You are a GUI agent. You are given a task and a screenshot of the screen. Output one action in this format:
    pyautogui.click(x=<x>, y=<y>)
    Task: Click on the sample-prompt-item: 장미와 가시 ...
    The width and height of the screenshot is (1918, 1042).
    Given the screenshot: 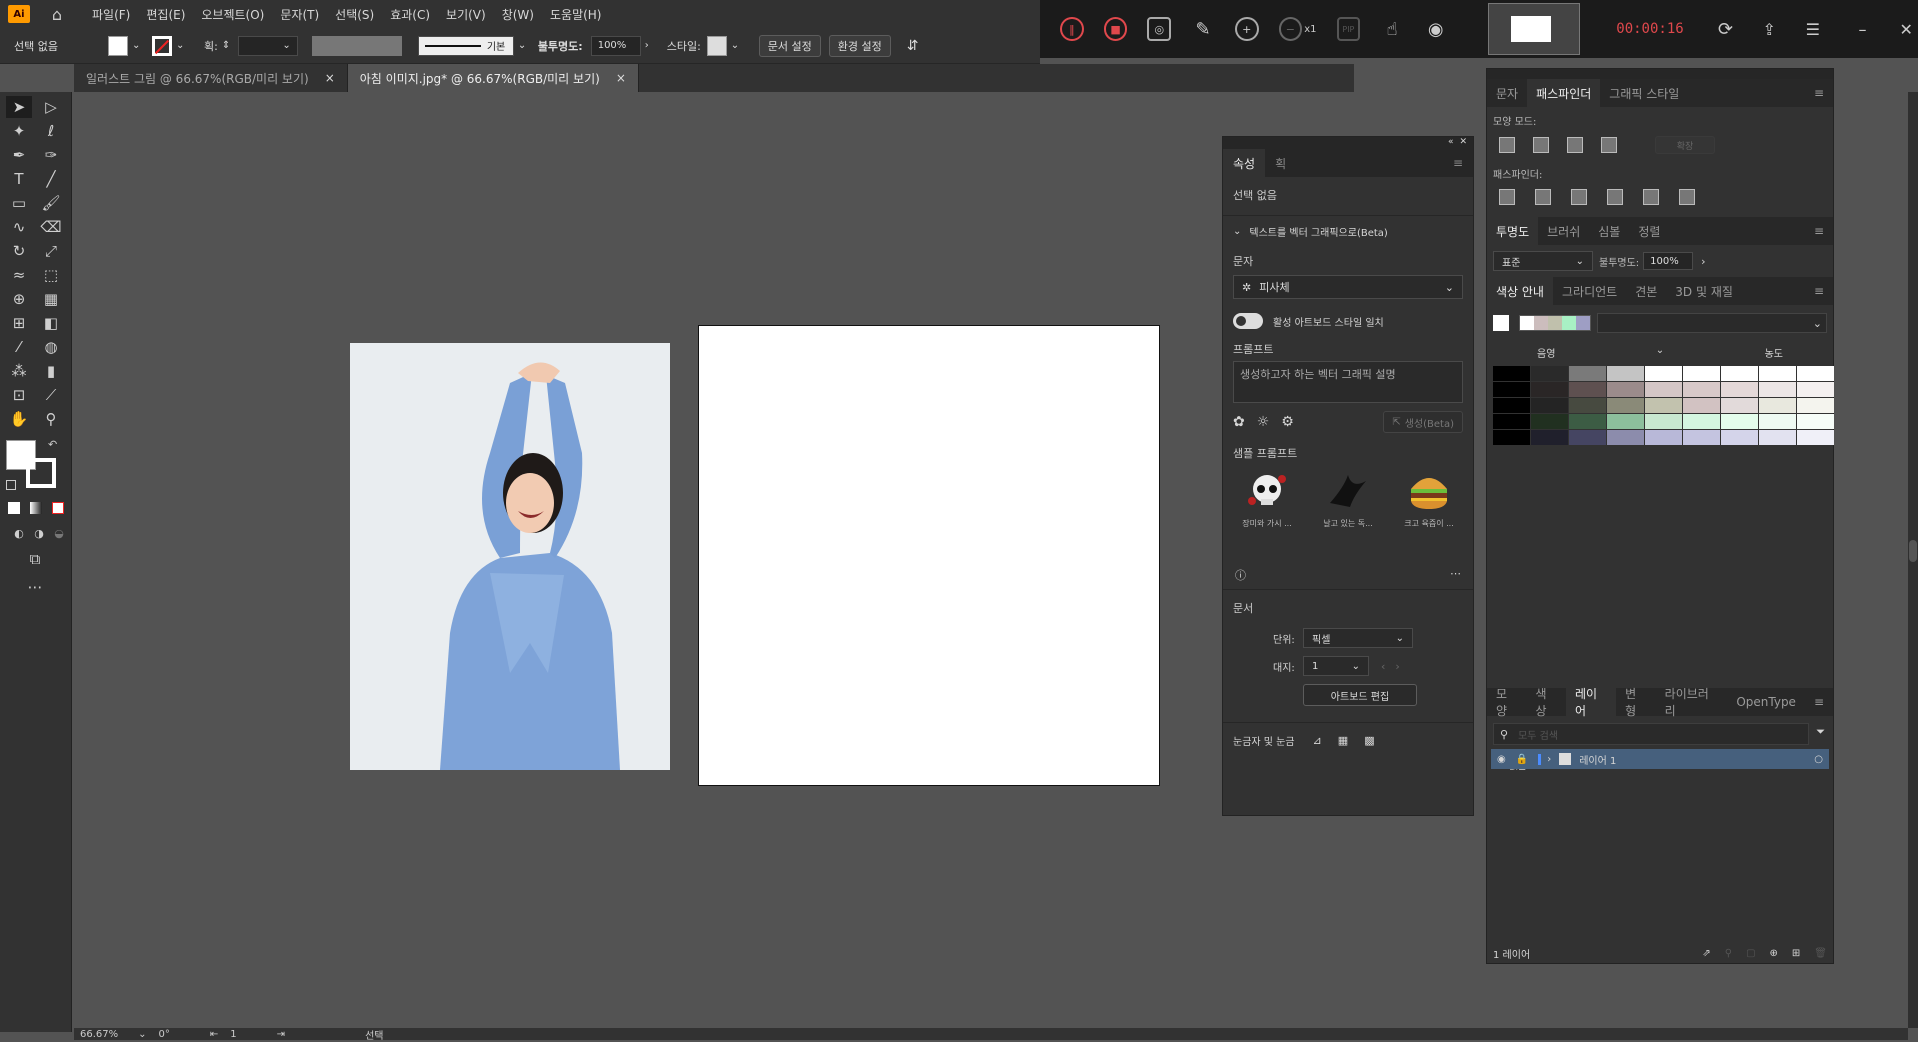 What is the action you would take?
    pyautogui.click(x=1267, y=498)
    